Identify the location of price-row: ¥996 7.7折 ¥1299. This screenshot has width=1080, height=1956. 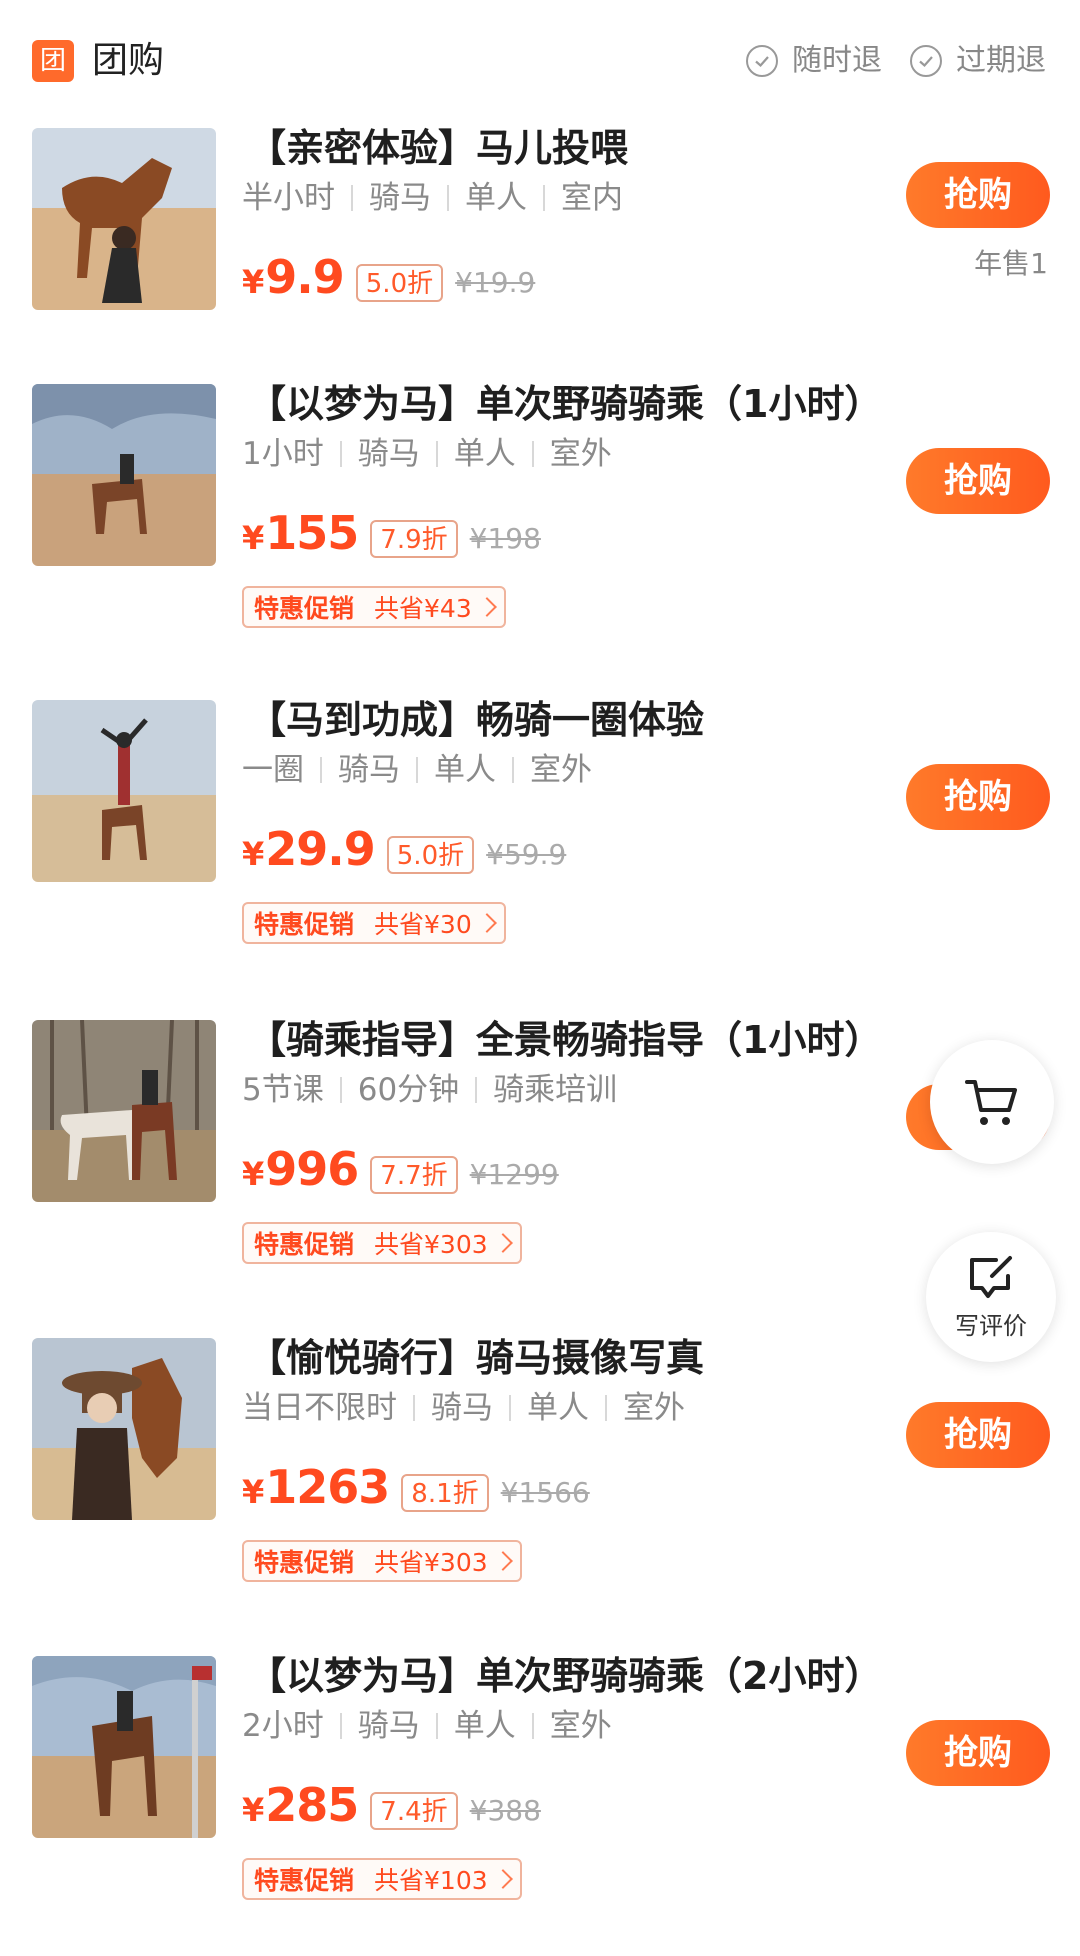
(400, 1172).